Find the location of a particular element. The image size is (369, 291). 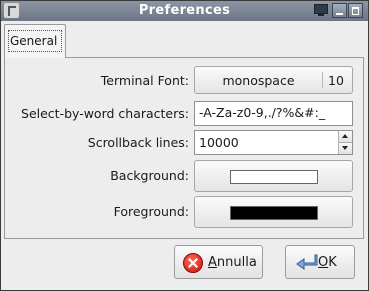

tab-general-label: General is located at coordinates (34, 41).